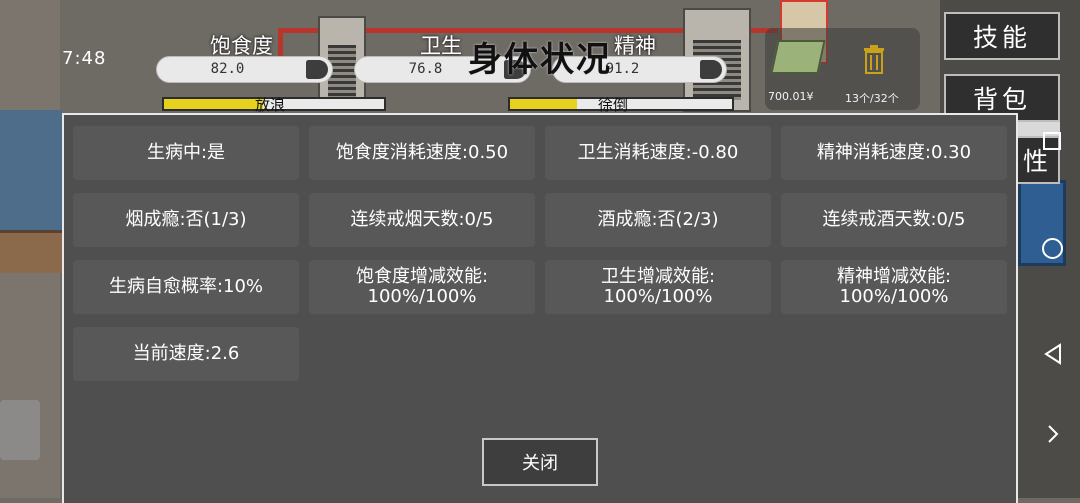  What do you see at coordinates (1053, 434) in the screenshot?
I see `chevron-right-icon` at bounding box center [1053, 434].